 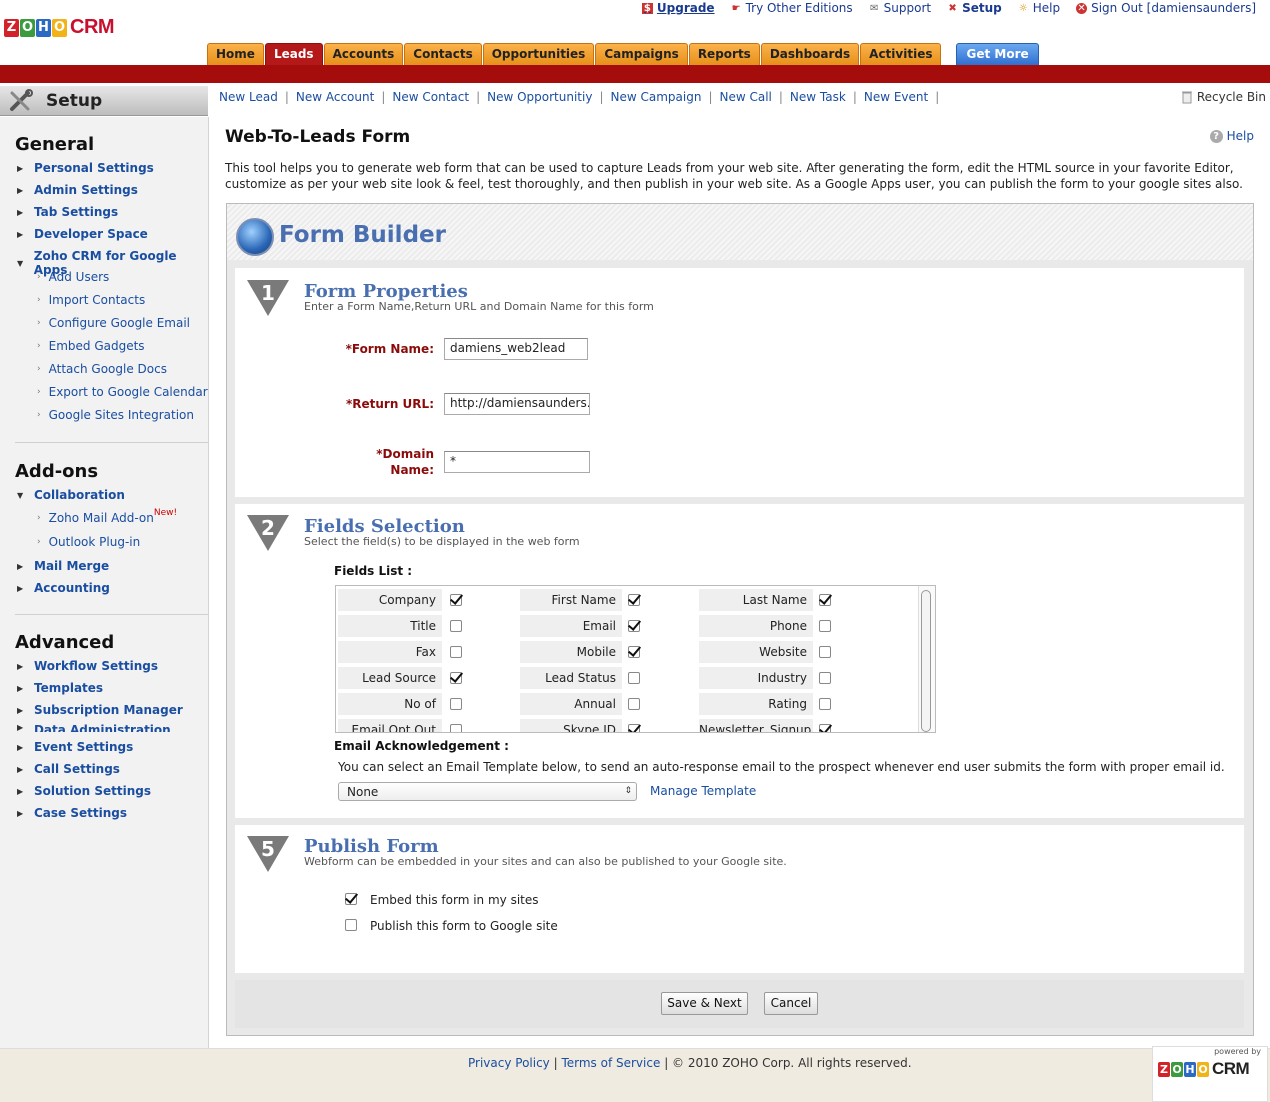 I want to click on recycle-bin-link: Recycle Bin, so click(x=1223, y=97).